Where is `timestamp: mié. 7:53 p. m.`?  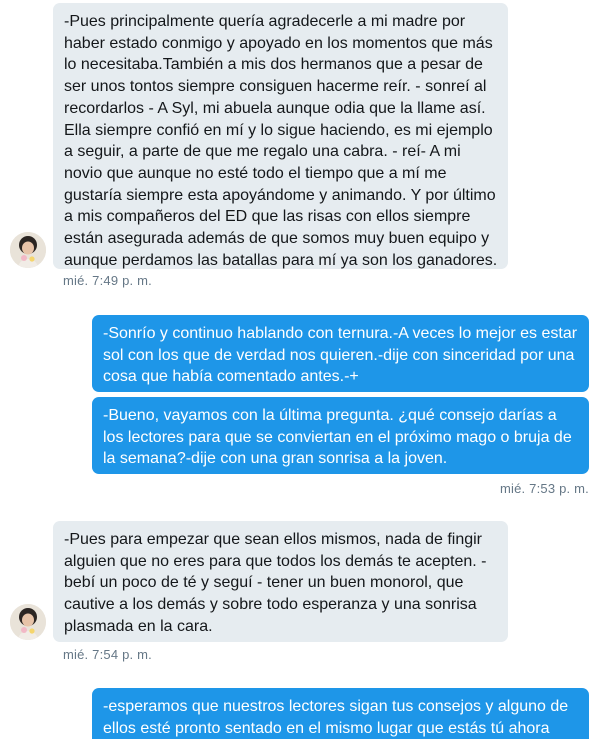 timestamp: mié. 7:53 p. m. is located at coordinates (544, 488).